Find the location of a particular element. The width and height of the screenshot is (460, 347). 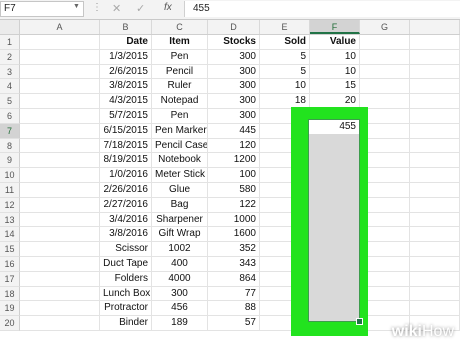

cell: Lunch Box is located at coordinates (126, 294).